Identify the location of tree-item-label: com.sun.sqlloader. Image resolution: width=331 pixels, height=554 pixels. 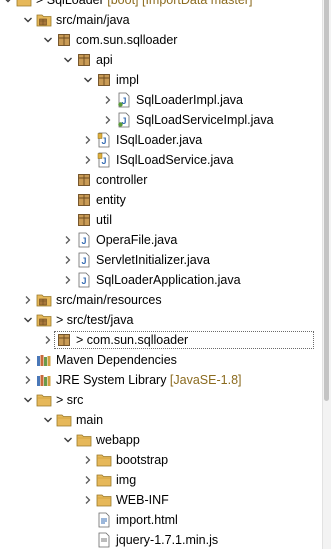
(126, 40).